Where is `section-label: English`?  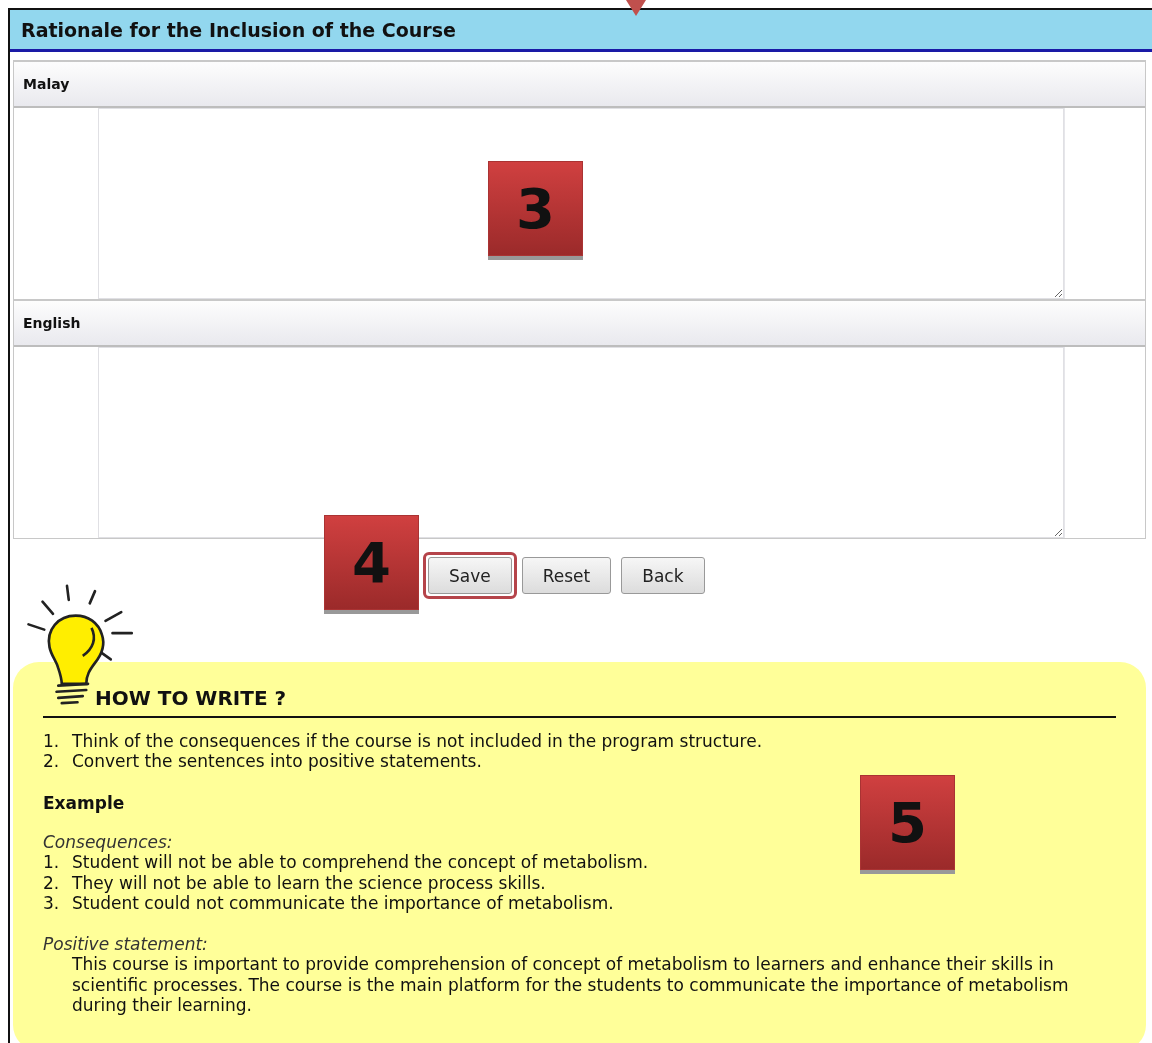
section-label: English is located at coordinates (52, 323).